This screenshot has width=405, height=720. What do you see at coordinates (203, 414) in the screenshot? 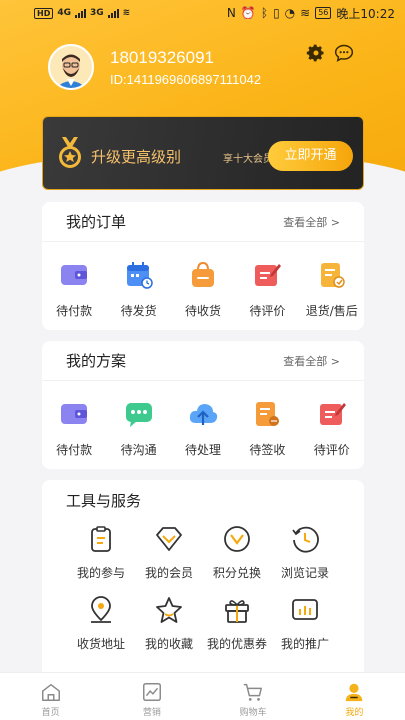
I see `cloud-upload-icon` at bounding box center [203, 414].